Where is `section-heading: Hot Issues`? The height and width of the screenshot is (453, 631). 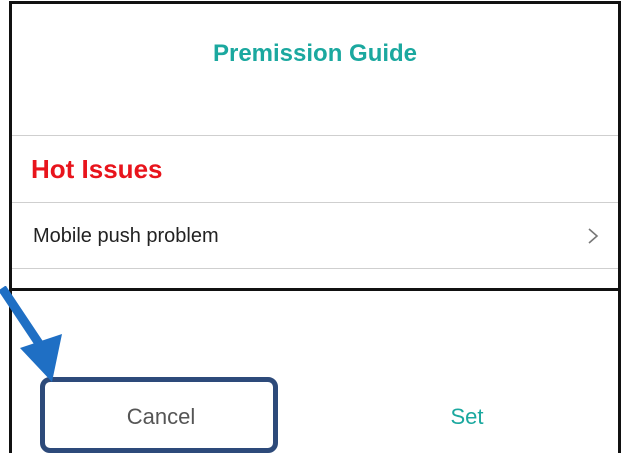
section-heading: Hot Issues is located at coordinates (97, 169).